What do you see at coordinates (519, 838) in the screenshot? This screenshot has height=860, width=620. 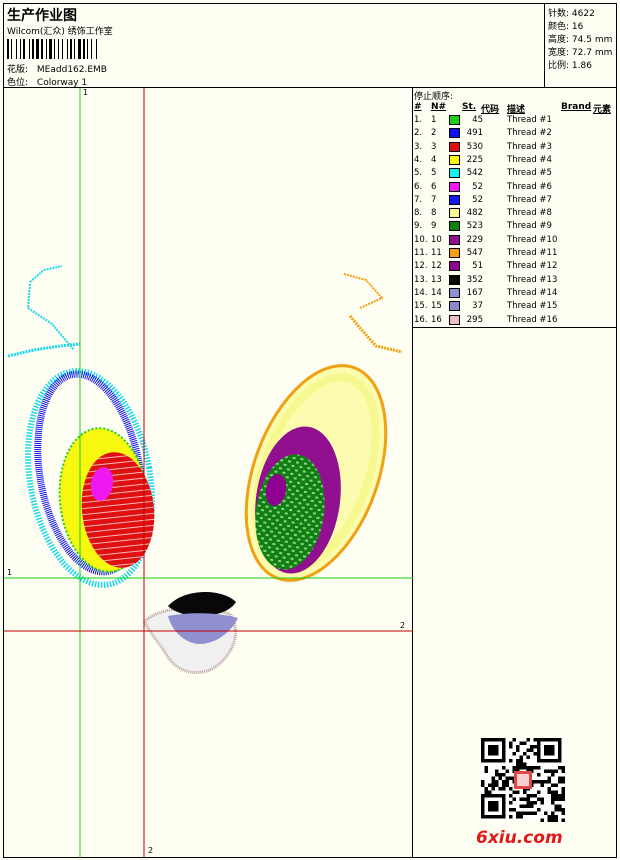 I see `watermark: 6xiu.com` at bounding box center [519, 838].